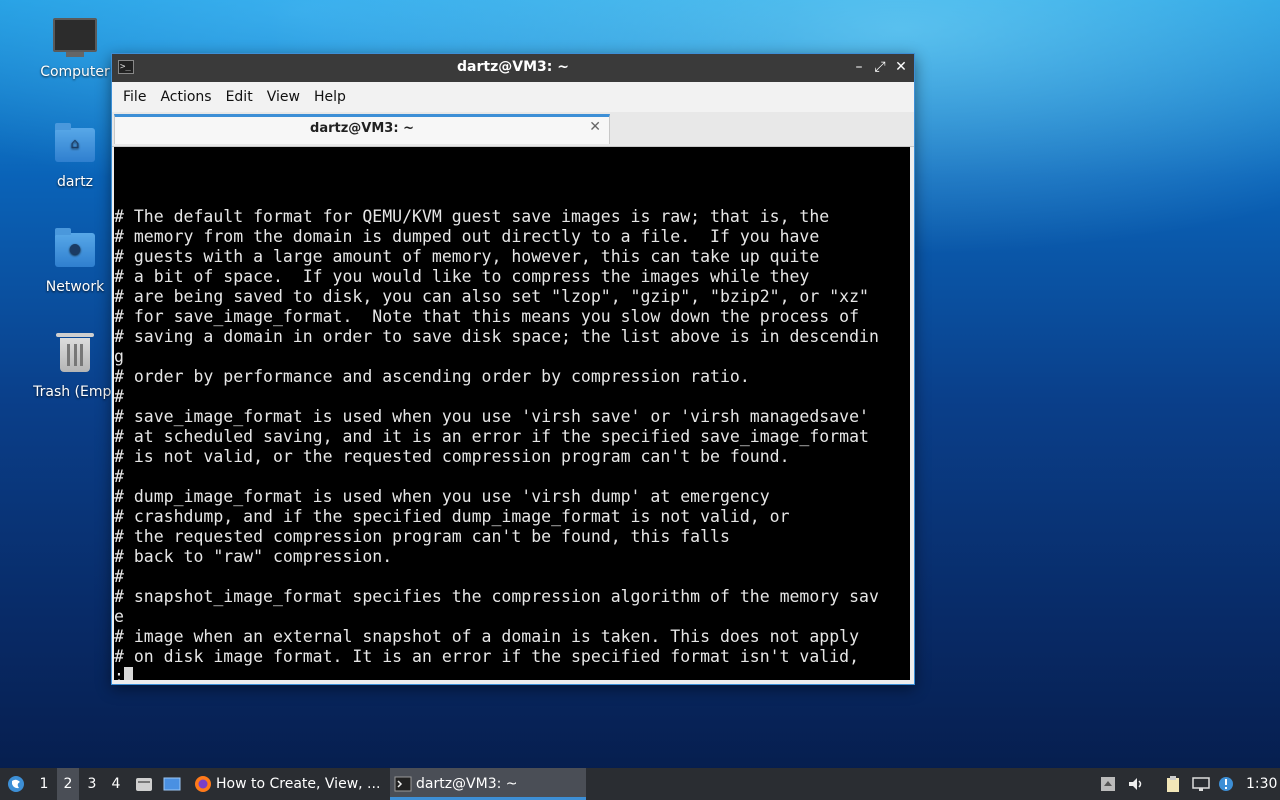  Describe the element at coordinates (283, 97) in the screenshot. I see `menu-view: View` at that location.